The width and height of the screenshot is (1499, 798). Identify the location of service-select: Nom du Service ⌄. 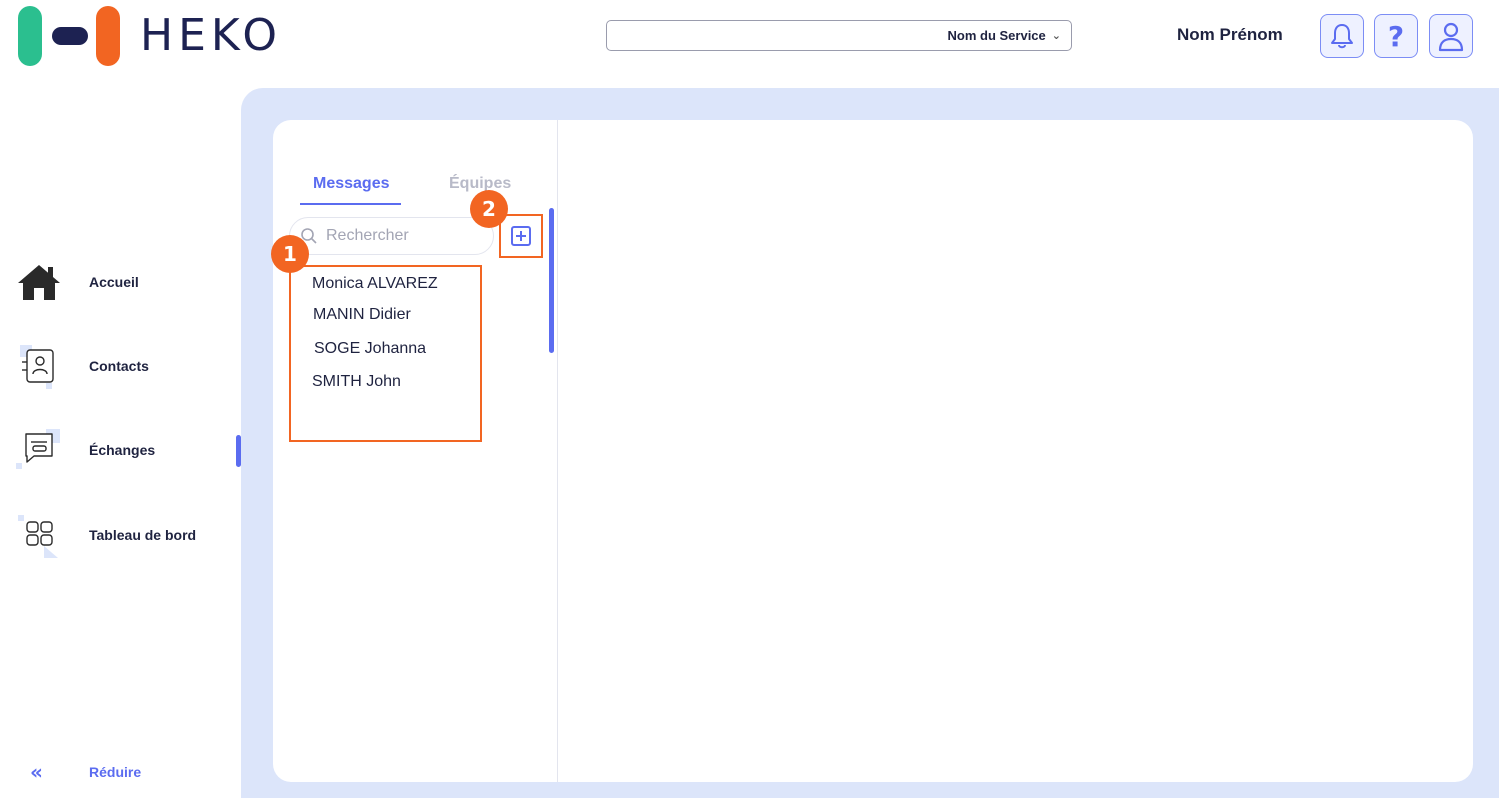
(839, 35).